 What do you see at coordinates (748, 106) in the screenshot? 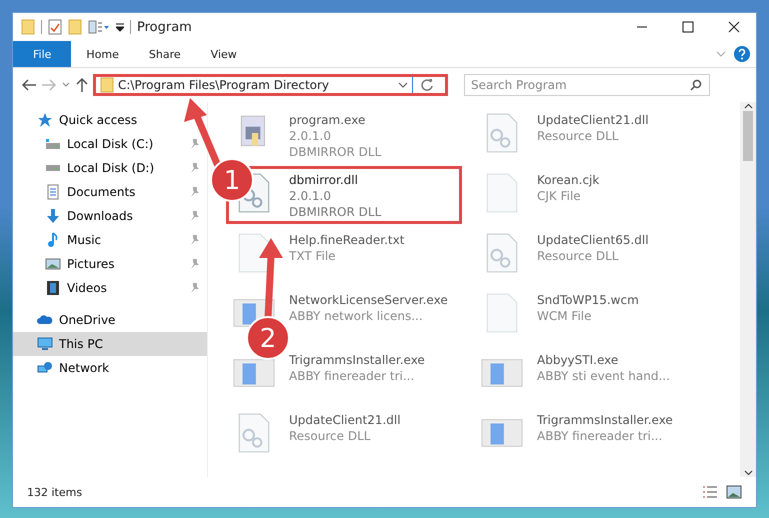
I see `scroll-up-icon` at bounding box center [748, 106].